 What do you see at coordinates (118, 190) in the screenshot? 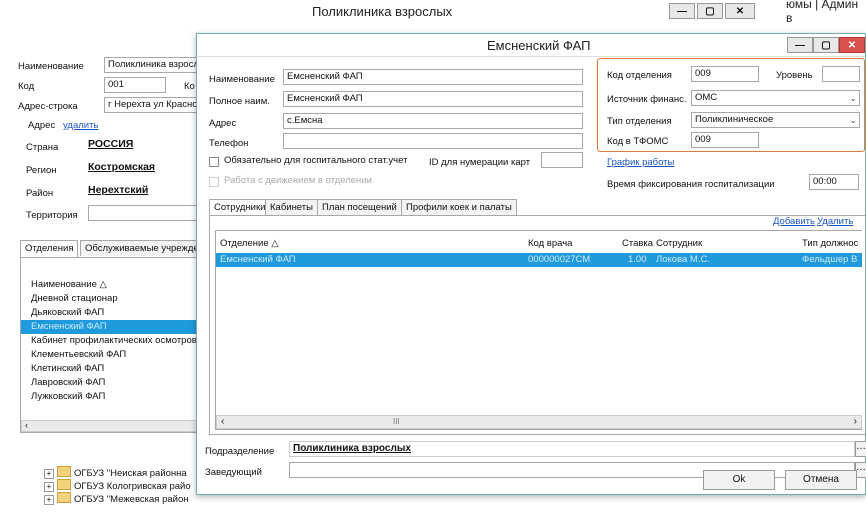
I see `bg-district-value: Нерехтский` at bounding box center [118, 190].